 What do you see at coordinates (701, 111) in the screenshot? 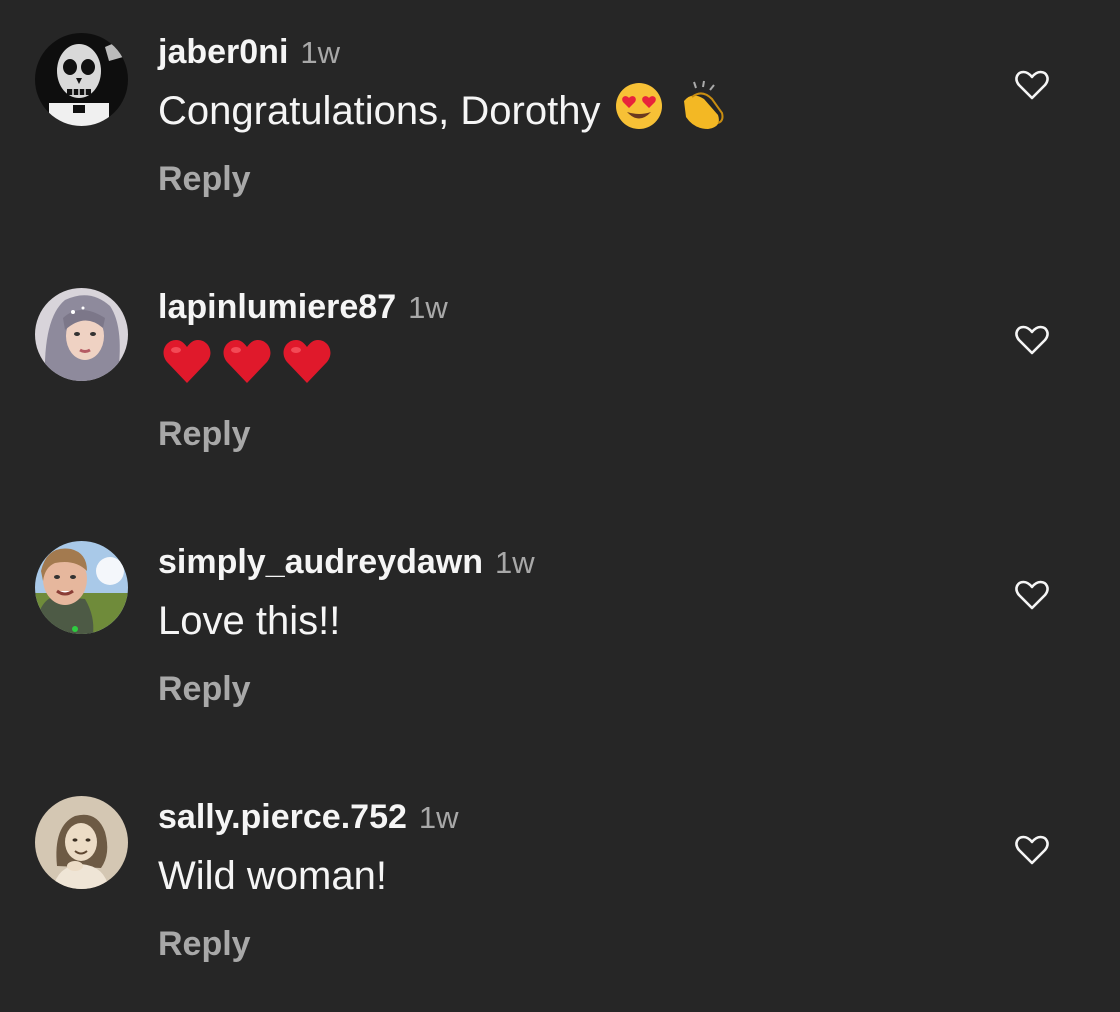
I see `clapping-hands-emoji-icon` at bounding box center [701, 111].